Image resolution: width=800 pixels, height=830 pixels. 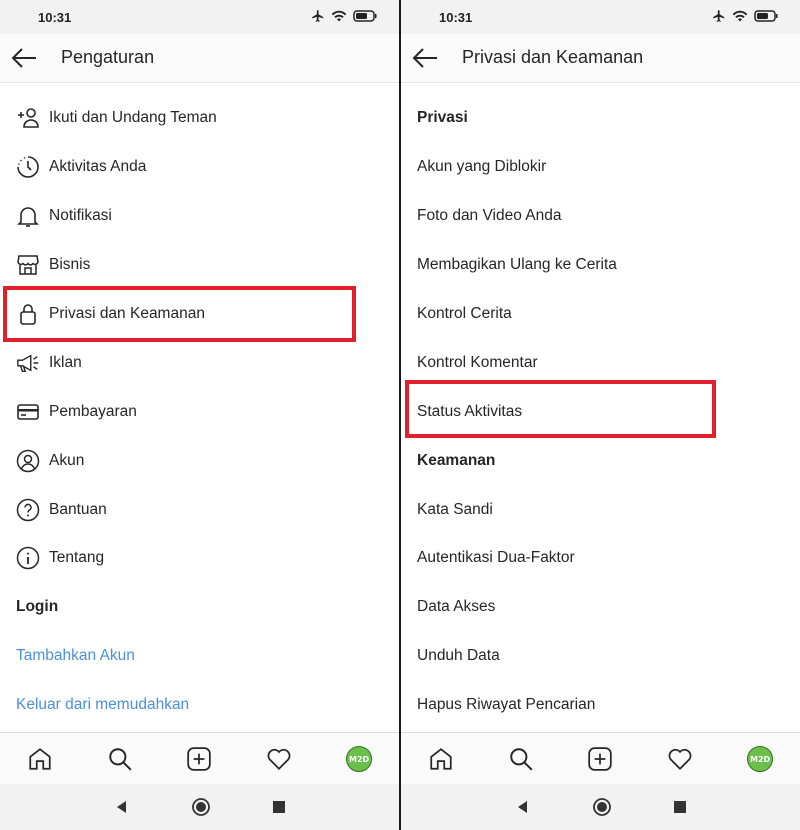 What do you see at coordinates (456, 607) in the screenshot?
I see `security-item-label: Data Akses` at bounding box center [456, 607].